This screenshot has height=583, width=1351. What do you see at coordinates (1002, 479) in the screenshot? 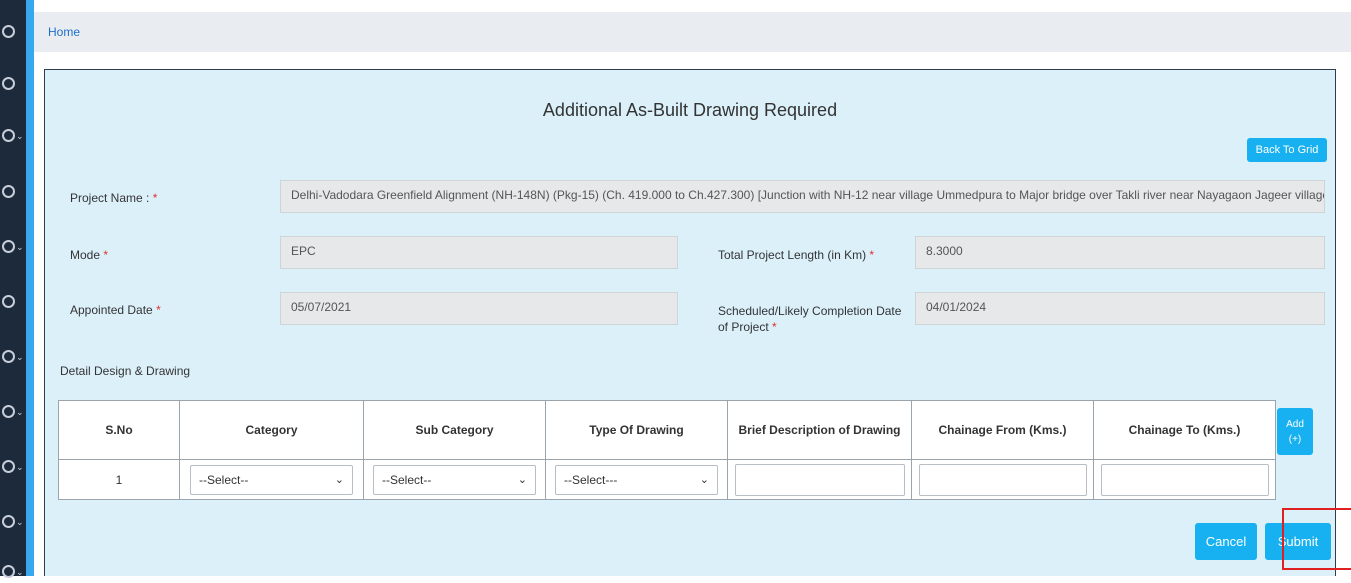
I see `chainage-from-input` at bounding box center [1002, 479].